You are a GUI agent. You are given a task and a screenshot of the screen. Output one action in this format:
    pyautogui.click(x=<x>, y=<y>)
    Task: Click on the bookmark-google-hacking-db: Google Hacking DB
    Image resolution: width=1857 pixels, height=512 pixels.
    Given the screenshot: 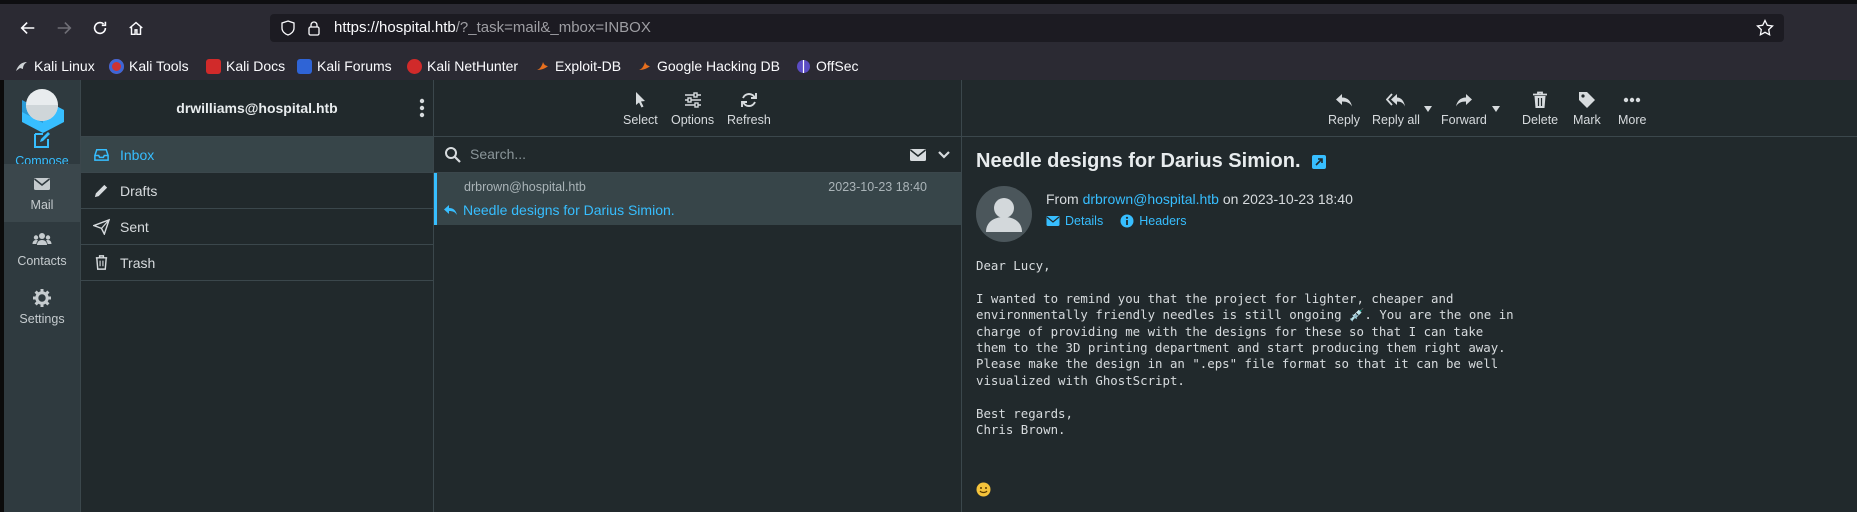 What is the action you would take?
    pyautogui.click(x=708, y=66)
    